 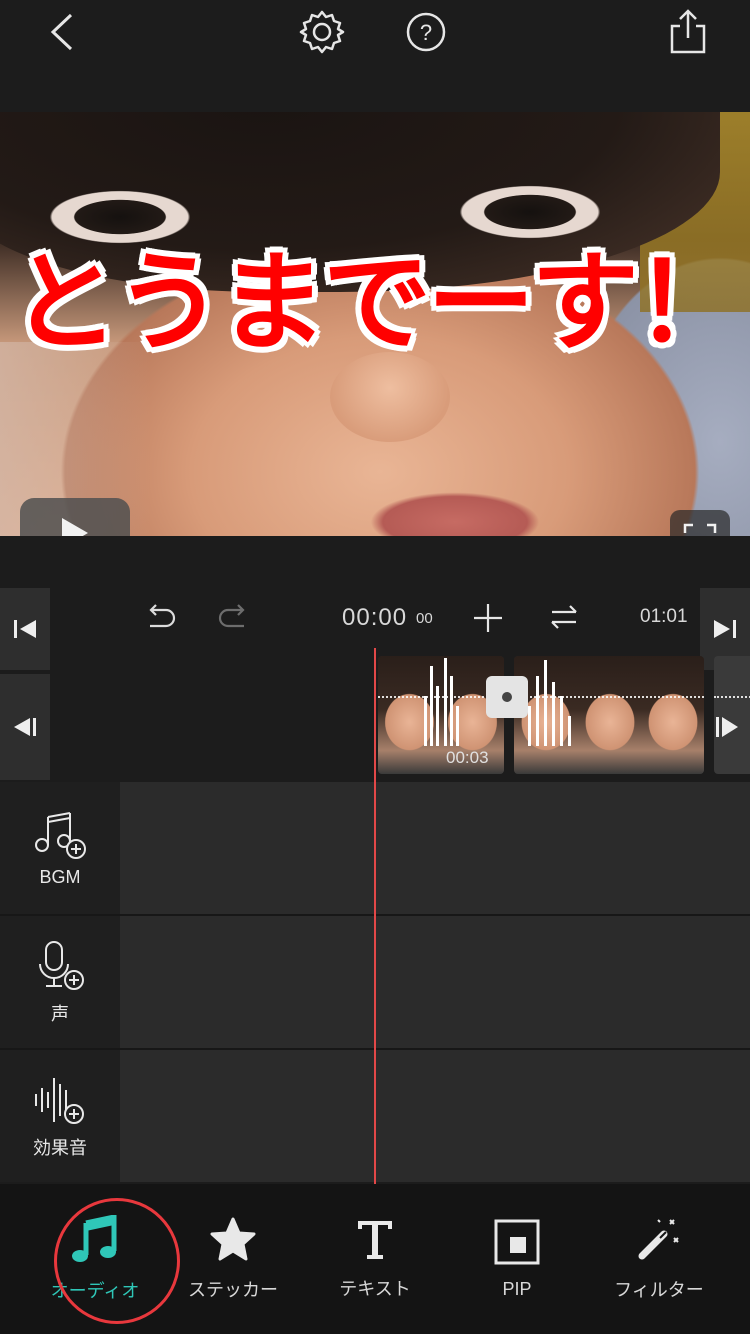 I want to click on redo-button, so click(x=236, y=619).